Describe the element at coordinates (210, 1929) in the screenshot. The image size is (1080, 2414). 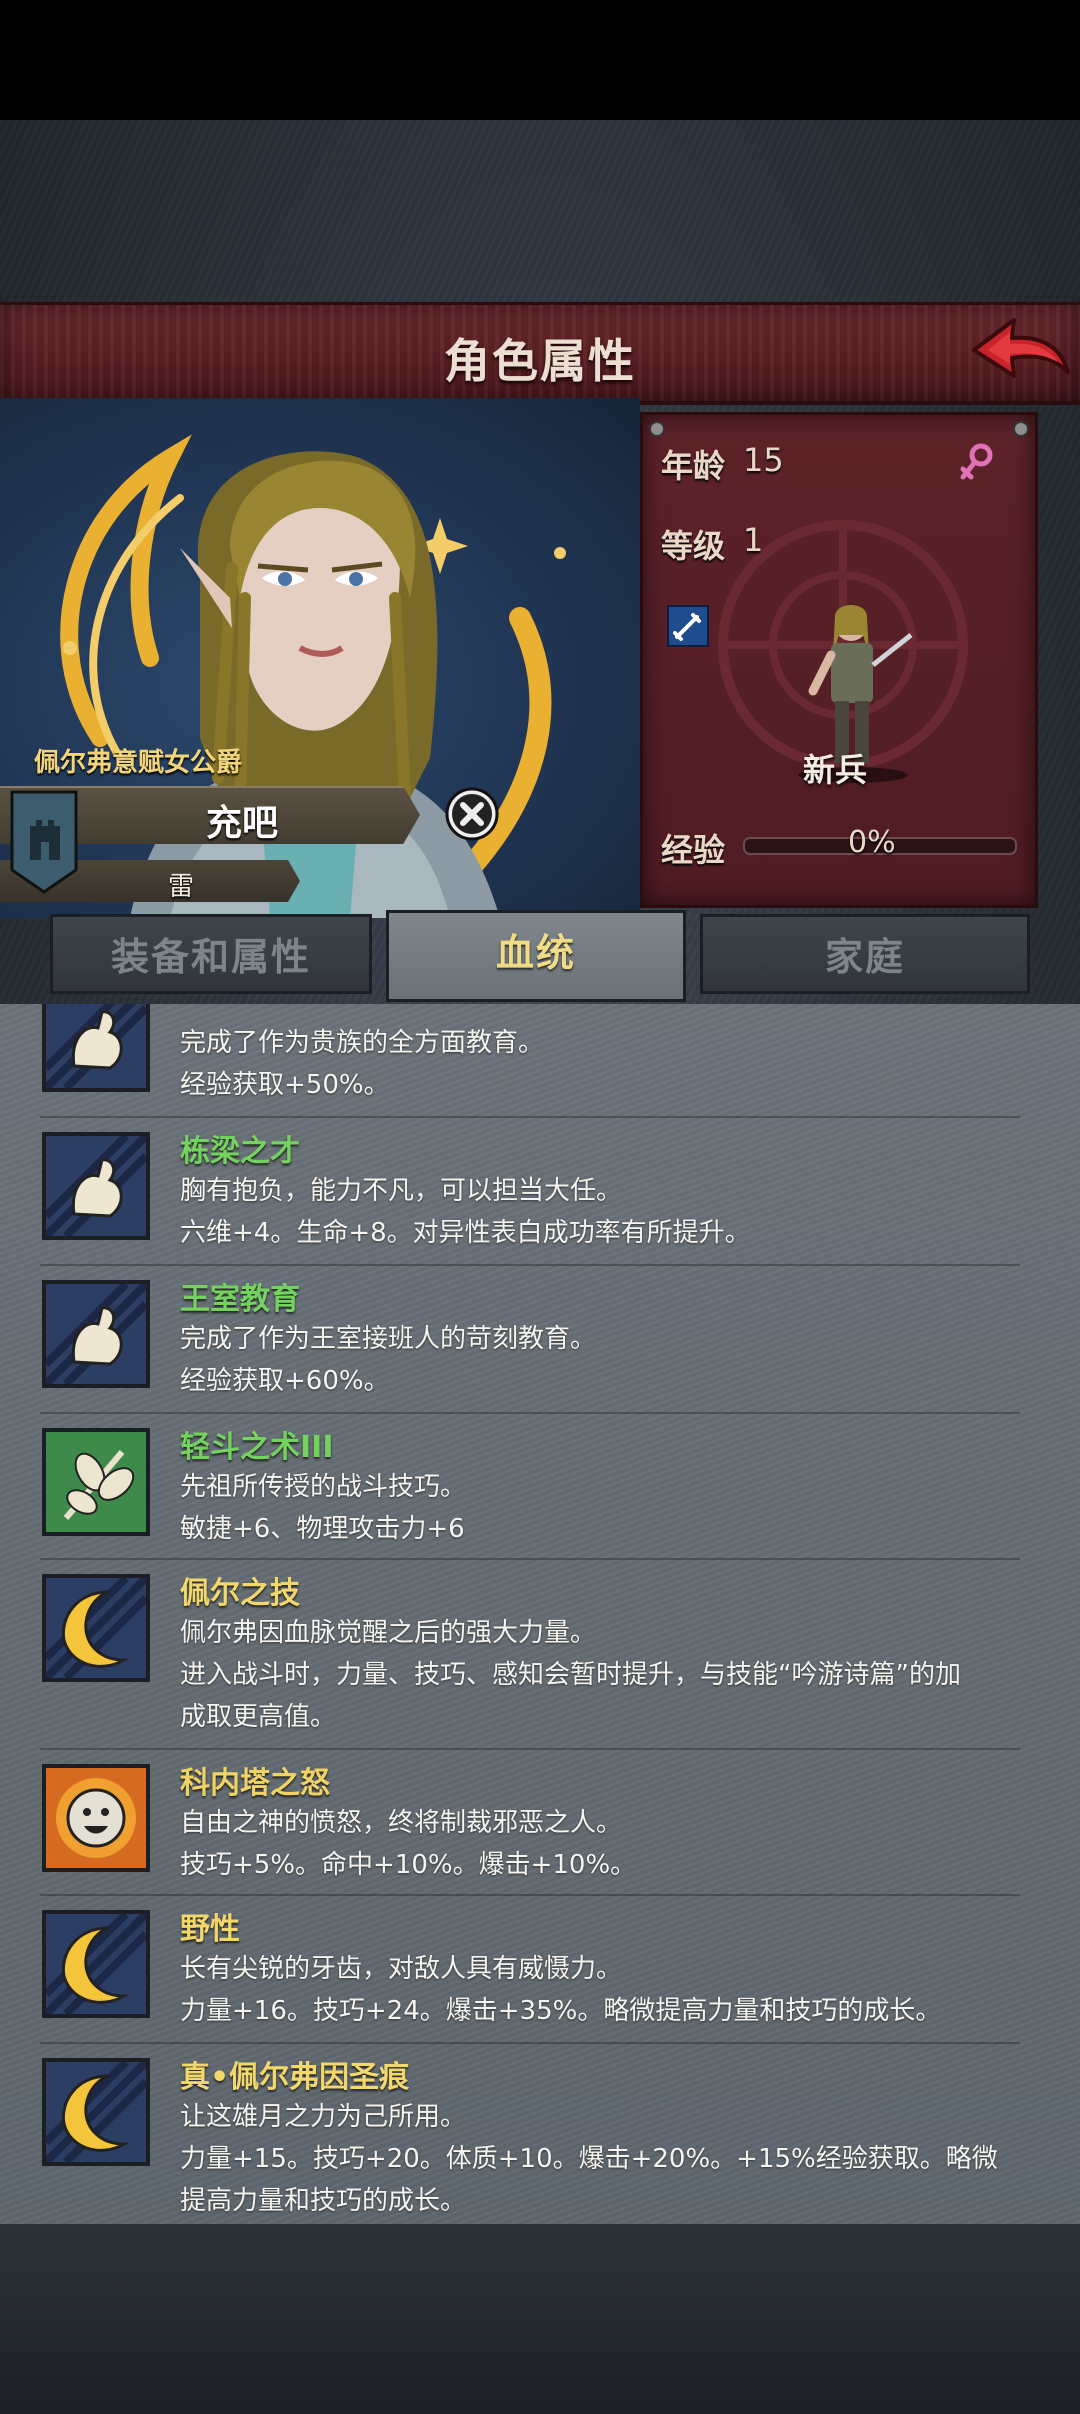
I see `trait-name: 野性` at that location.